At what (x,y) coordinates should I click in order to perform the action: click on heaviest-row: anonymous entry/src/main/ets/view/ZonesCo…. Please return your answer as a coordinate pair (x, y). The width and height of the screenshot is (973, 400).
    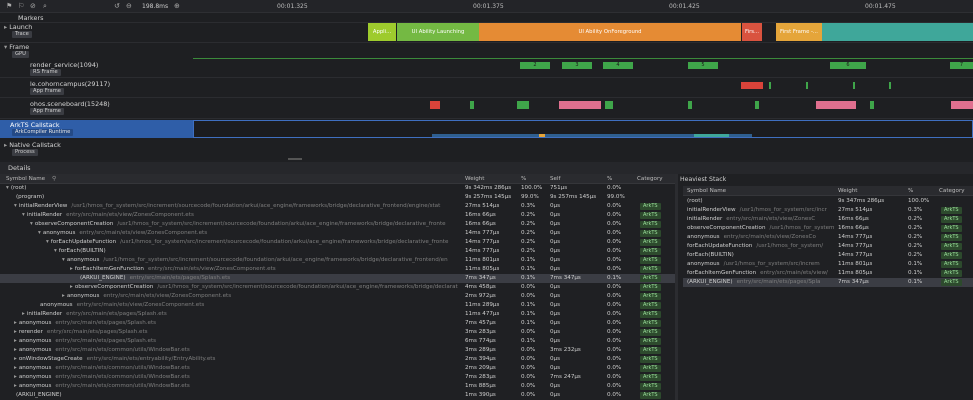
    Looking at the image, I should click on (828, 237).